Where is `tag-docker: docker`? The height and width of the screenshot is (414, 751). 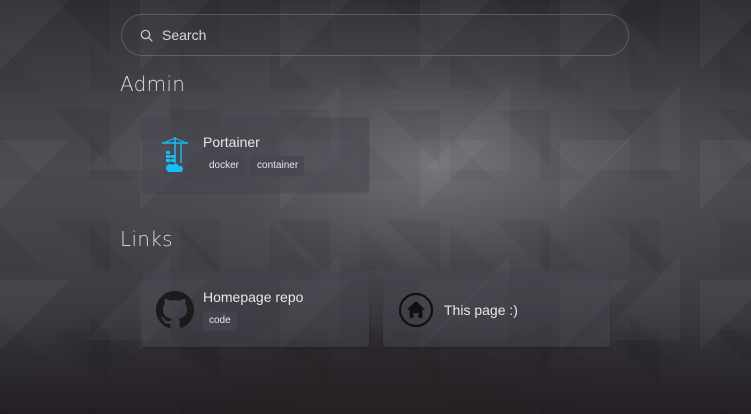
tag-docker: docker is located at coordinates (224, 165).